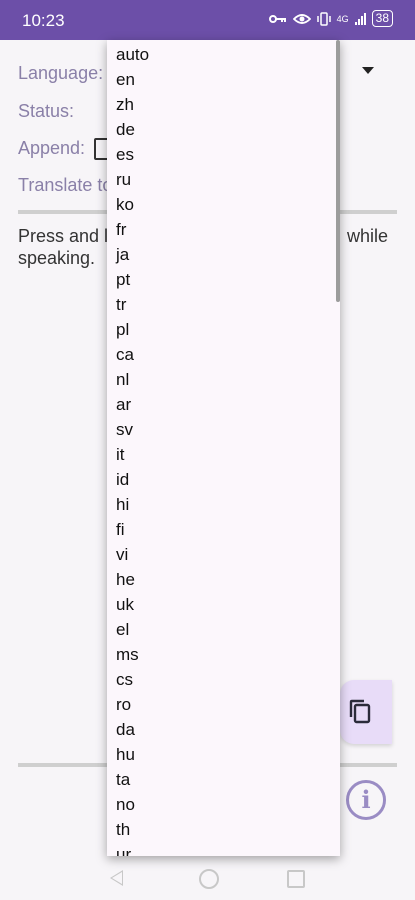  I want to click on language-option-ur: ur, so click(223, 848).